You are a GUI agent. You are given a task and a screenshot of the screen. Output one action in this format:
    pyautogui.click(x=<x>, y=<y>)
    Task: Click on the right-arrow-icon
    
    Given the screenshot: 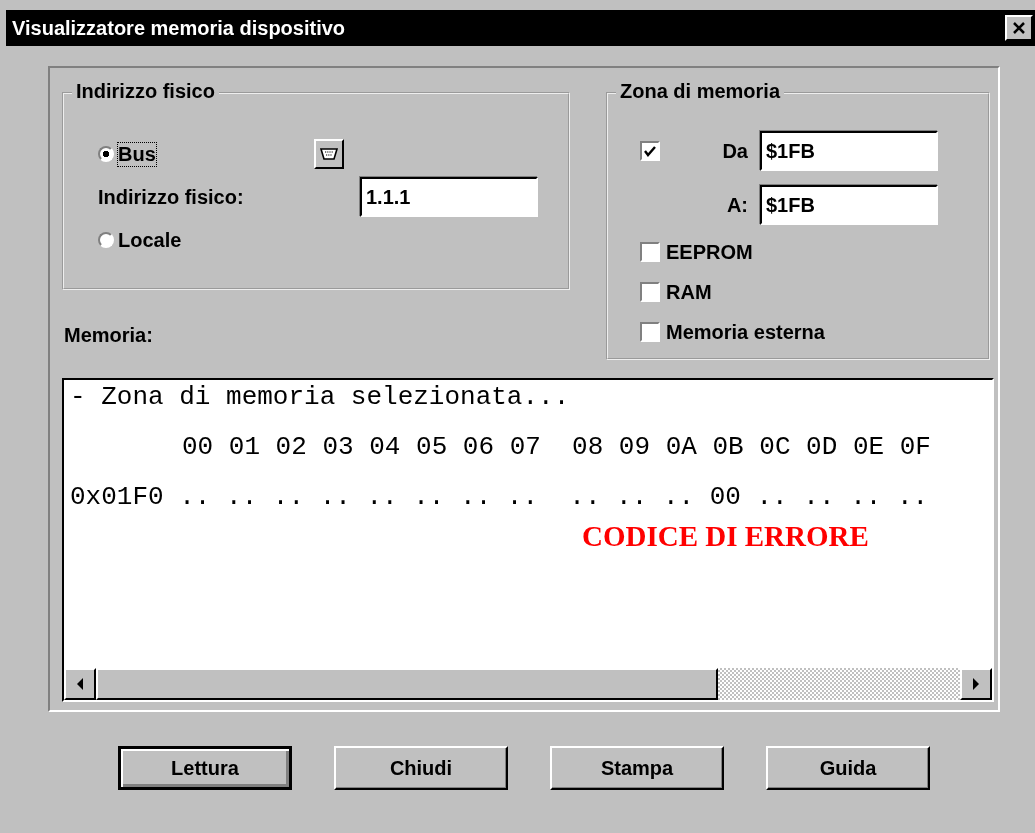 What is the action you would take?
    pyautogui.click(x=976, y=684)
    